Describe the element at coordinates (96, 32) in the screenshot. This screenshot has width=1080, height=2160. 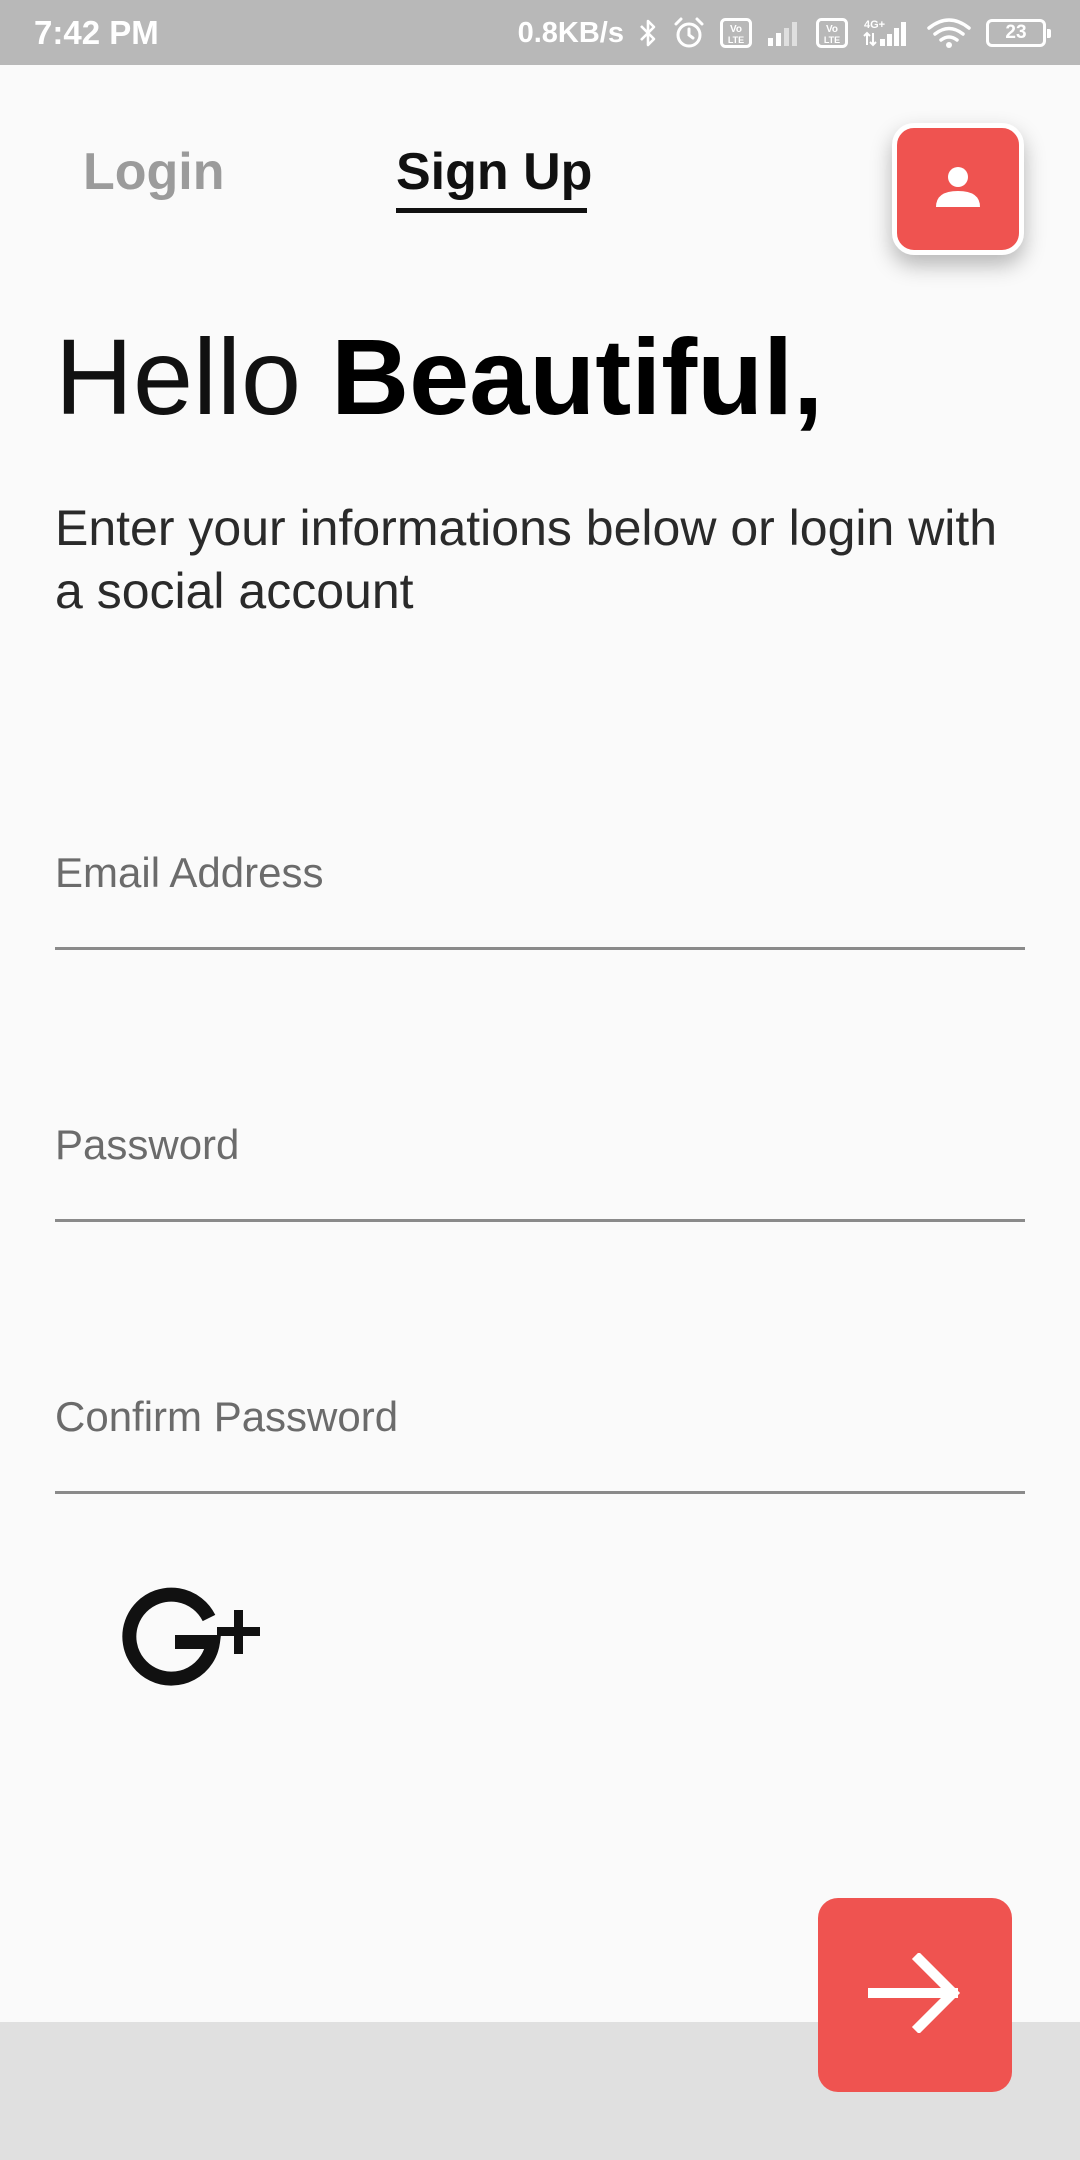
I see `status-time: 7:42 PM` at that location.